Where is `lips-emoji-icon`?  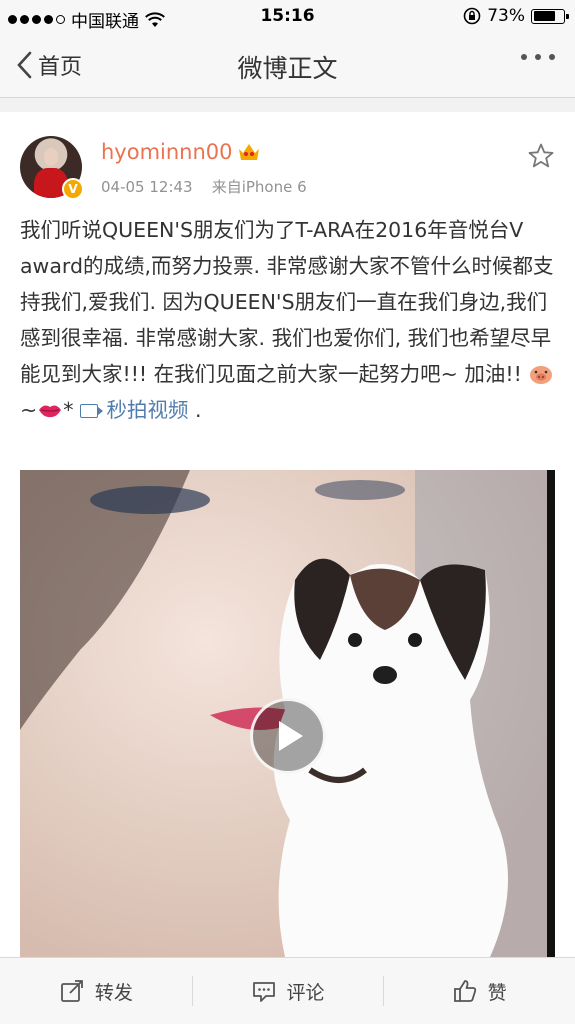 lips-emoji-icon is located at coordinates (50, 411).